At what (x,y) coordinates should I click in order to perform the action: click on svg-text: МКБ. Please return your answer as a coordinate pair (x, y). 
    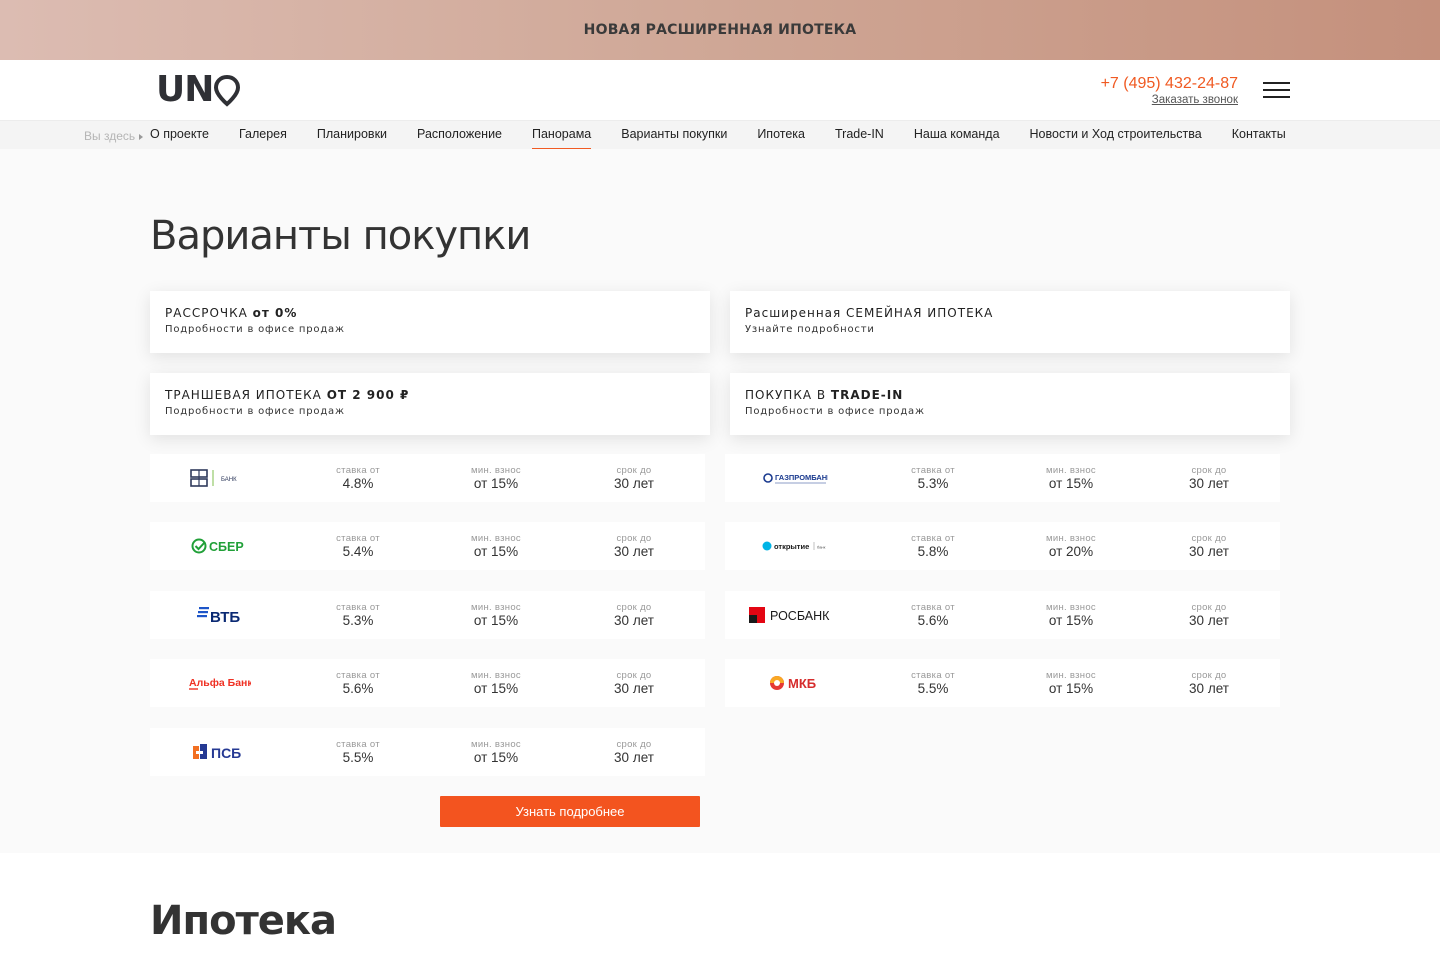
    Looking at the image, I should click on (802, 683).